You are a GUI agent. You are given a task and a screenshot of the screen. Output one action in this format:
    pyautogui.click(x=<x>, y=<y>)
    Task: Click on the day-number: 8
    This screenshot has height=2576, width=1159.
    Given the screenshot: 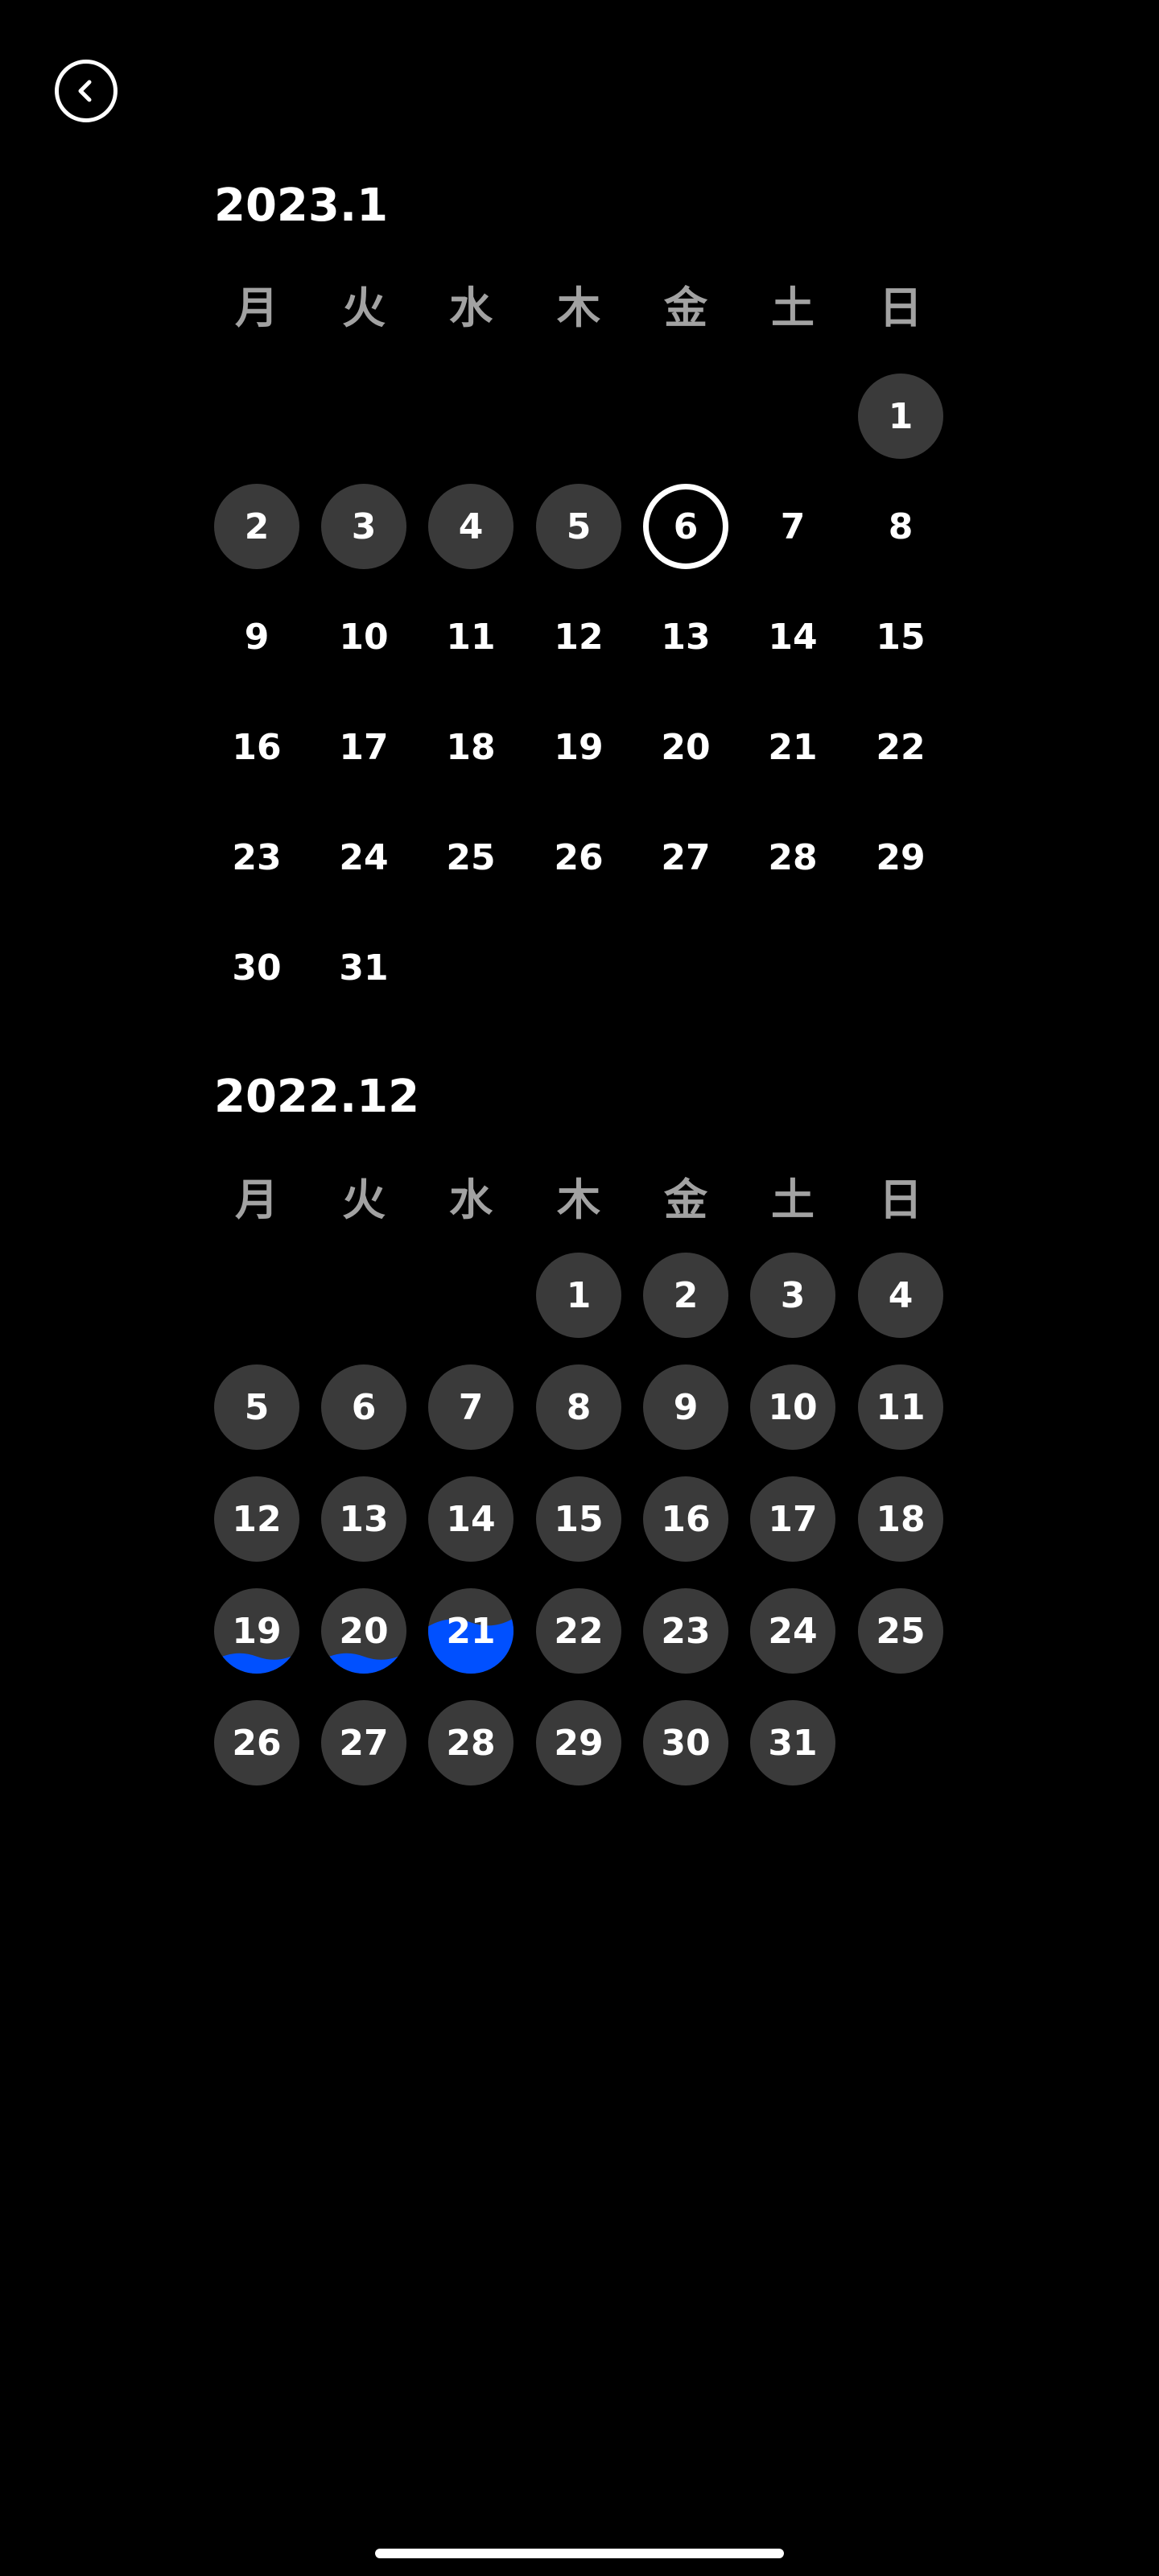 What is the action you would take?
    pyautogui.click(x=901, y=526)
    